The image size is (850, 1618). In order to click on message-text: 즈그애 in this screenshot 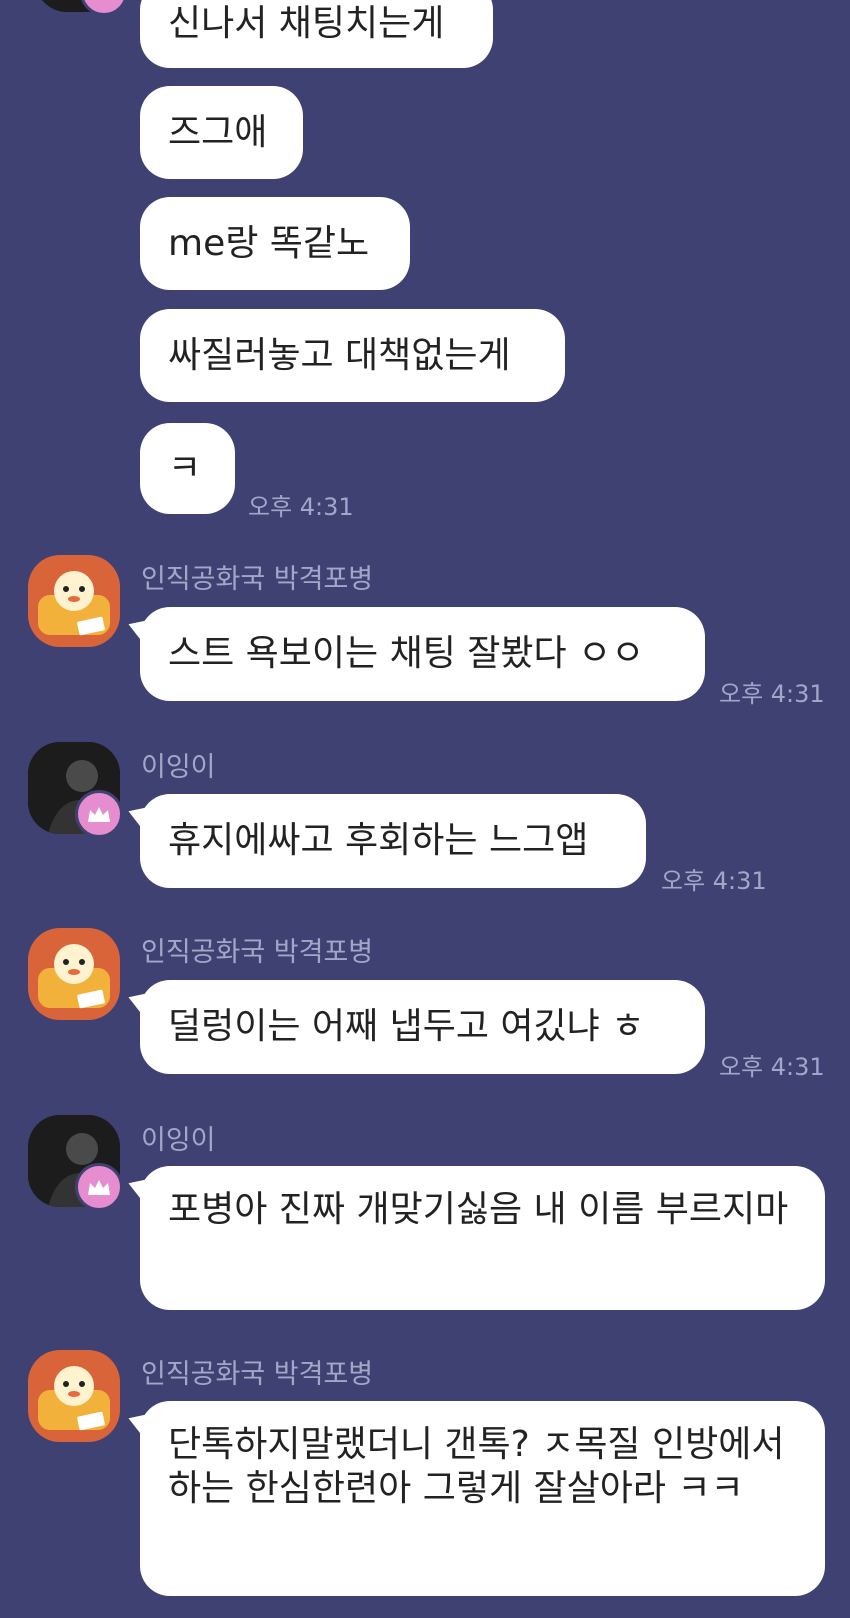, I will do `click(218, 132)`.